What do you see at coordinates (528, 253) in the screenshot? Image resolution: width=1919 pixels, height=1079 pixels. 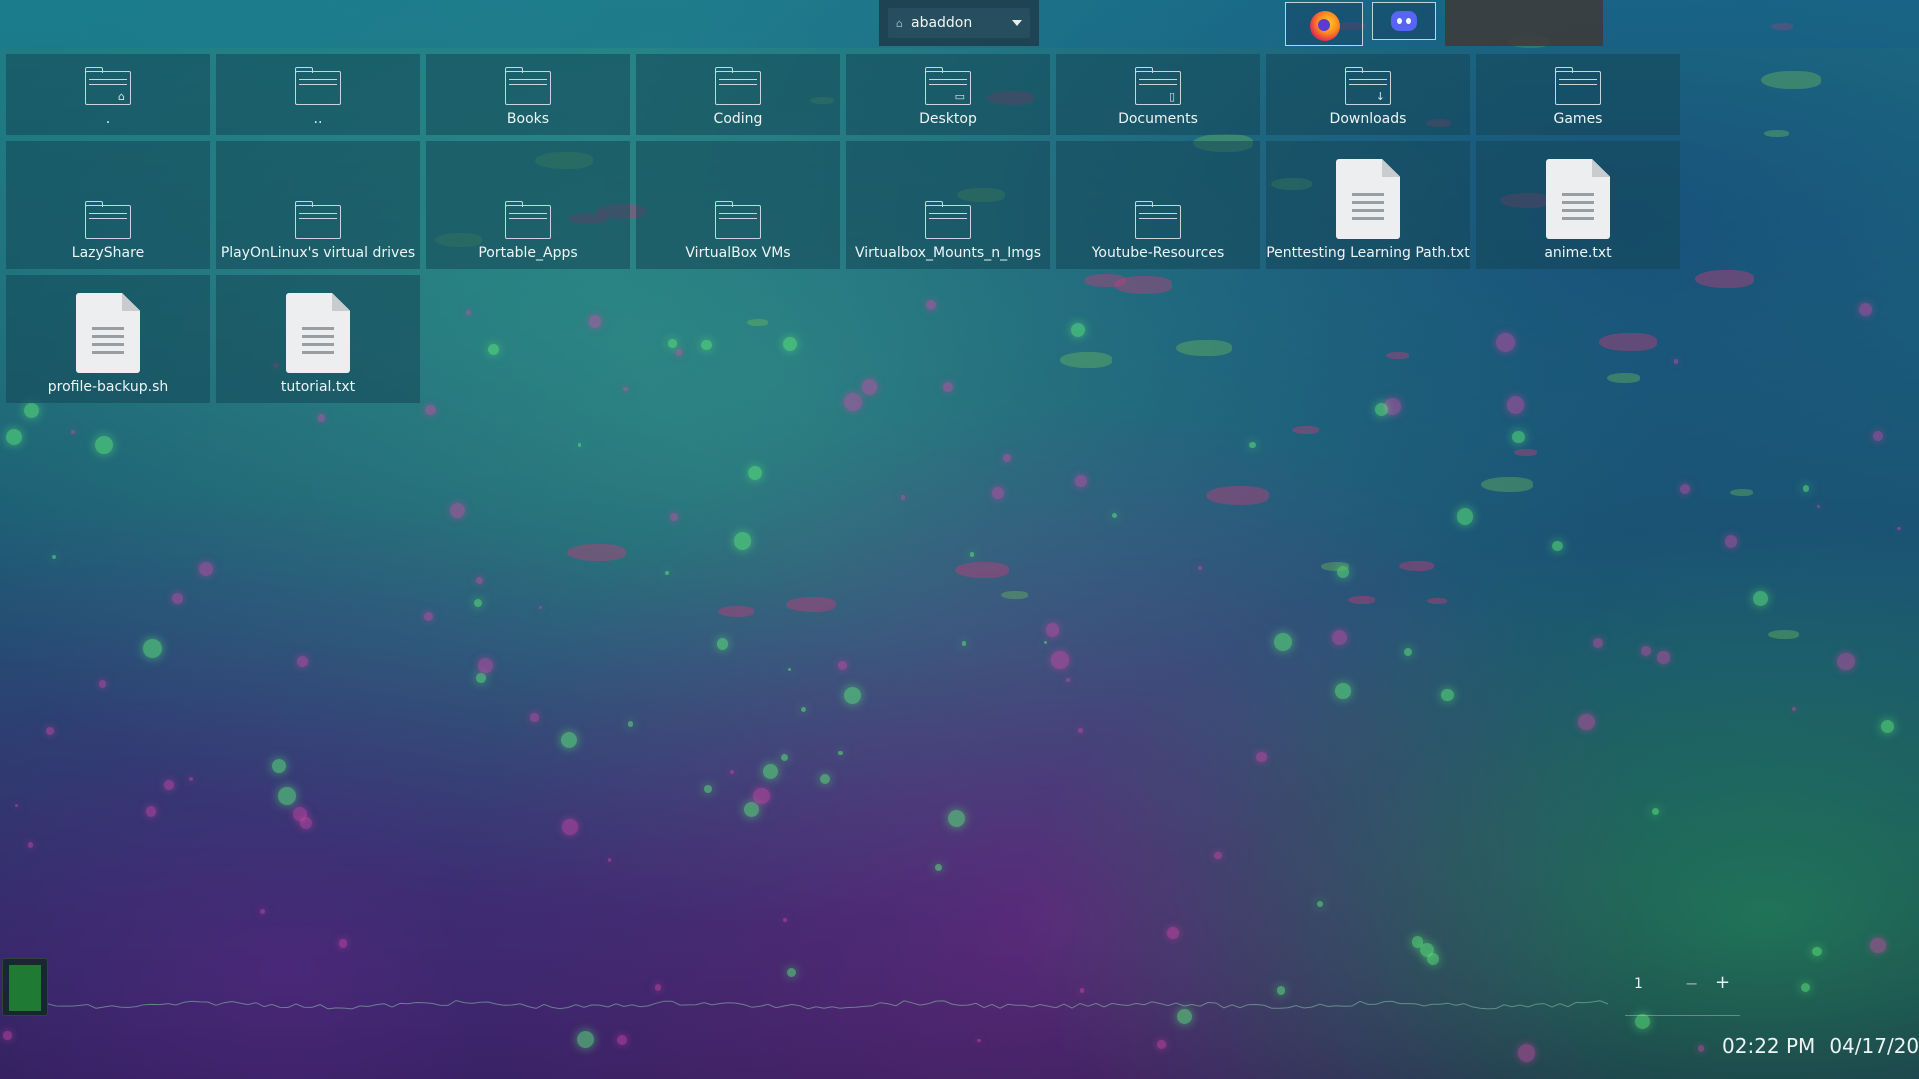 I see `item-label: Portable_Apps` at bounding box center [528, 253].